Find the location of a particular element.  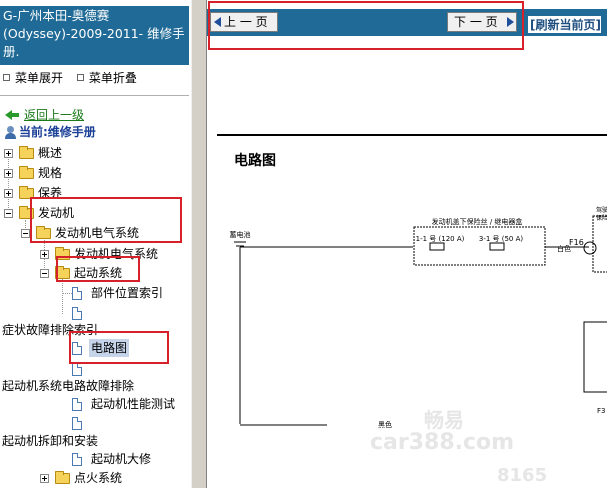

right-box-label: 驾驶 is located at coordinates (601, 210).